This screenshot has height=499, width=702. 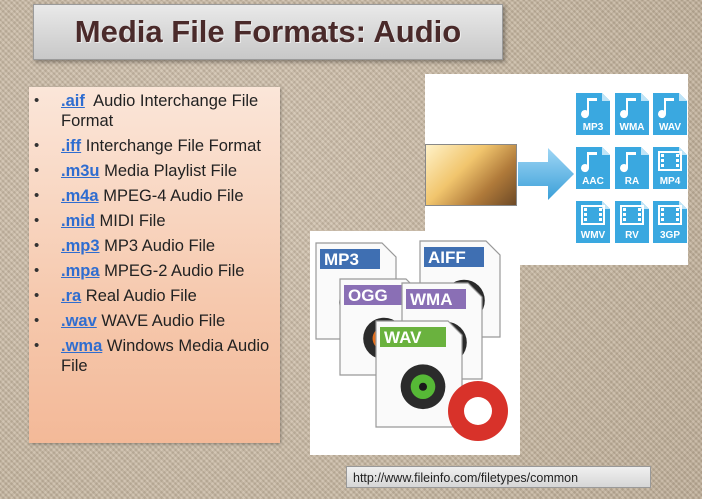 What do you see at coordinates (478, 411) in the screenshot?
I see `record-button-icon` at bounding box center [478, 411].